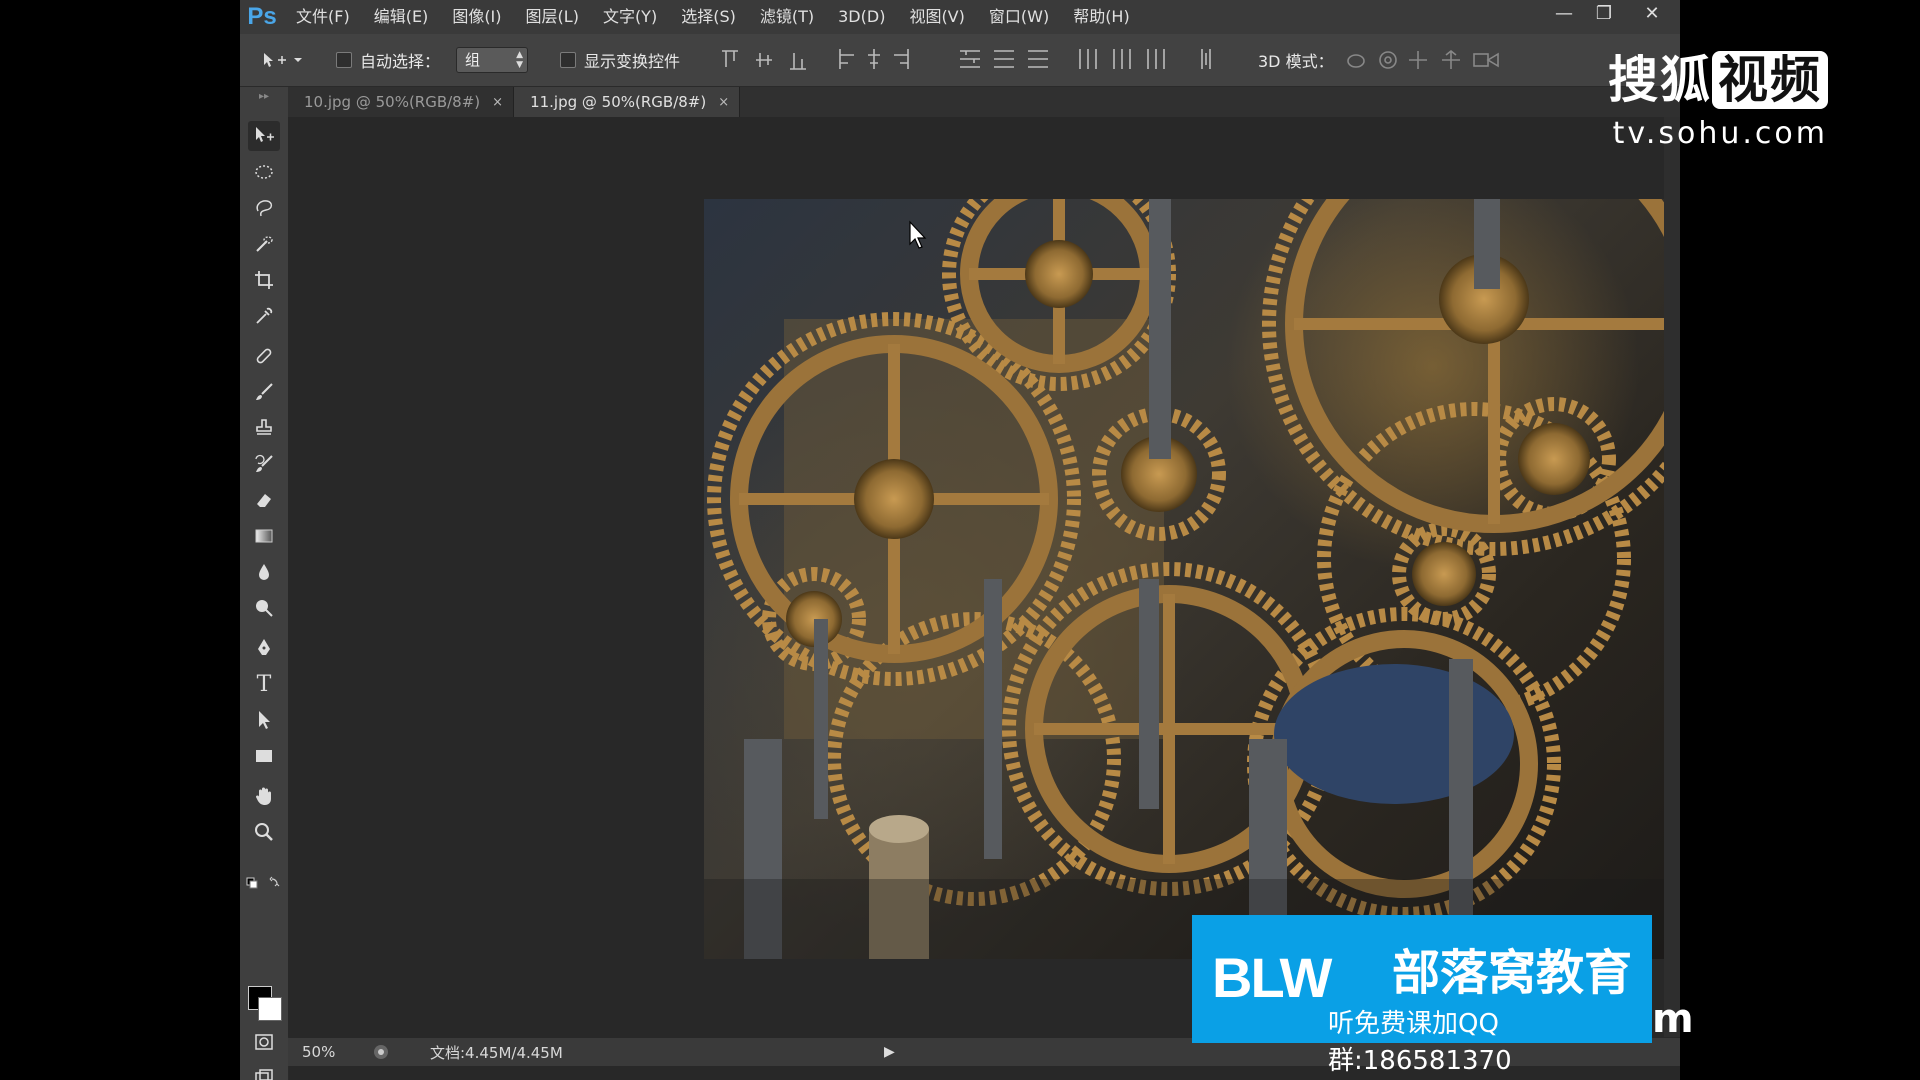 Image resolution: width=1920 pixels, height=1080 pixels. I want to click on zoom-level: 50%, so click(330, 1052).